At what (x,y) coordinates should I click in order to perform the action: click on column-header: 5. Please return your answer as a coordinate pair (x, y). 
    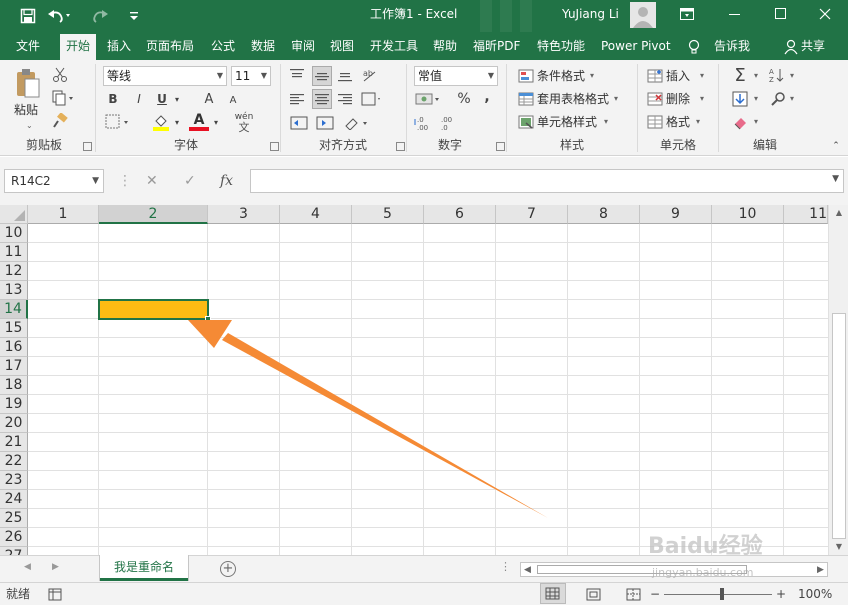
    Looking at the image, I should click on (388, 214).